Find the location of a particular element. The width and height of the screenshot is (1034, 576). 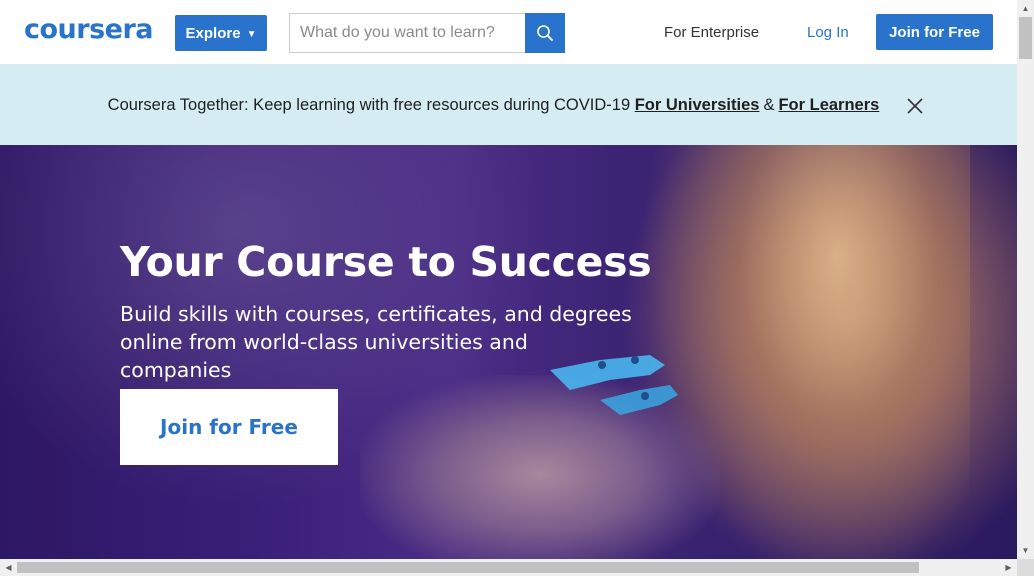

for-learners-link: For Learners is located at coordinates (828, 105).